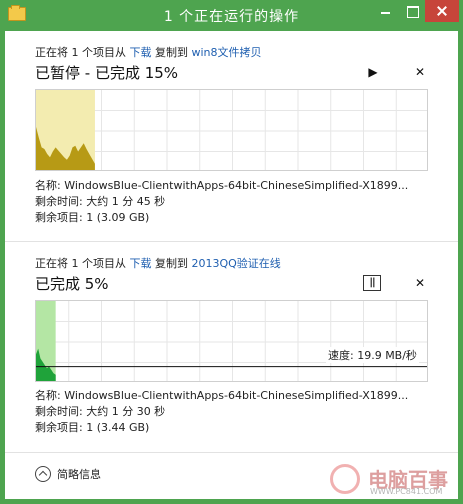 This screenshot has width=463, height=504. I want to click on operation-2-prefix: 正在将 1 个项目从, so click(82, 263).